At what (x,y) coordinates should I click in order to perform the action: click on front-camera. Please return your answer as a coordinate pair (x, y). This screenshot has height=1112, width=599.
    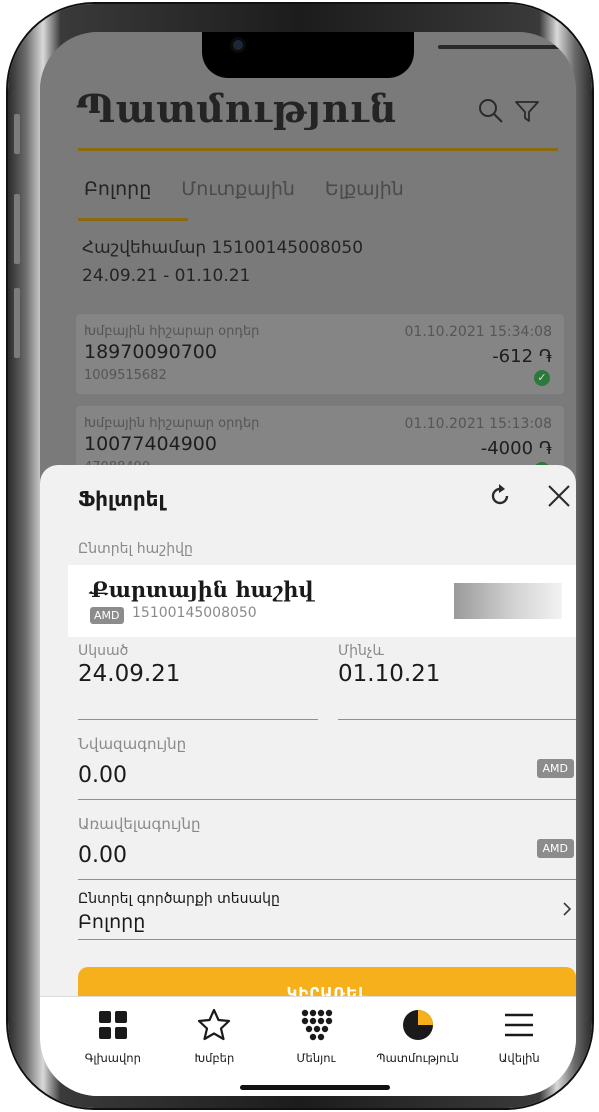
    Looking at the image, I should click on (238, 45).